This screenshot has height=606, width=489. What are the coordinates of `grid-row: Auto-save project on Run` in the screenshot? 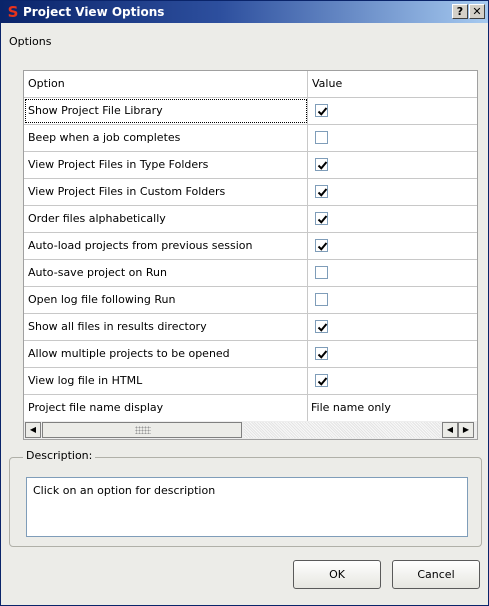 It's located at (250, 273).